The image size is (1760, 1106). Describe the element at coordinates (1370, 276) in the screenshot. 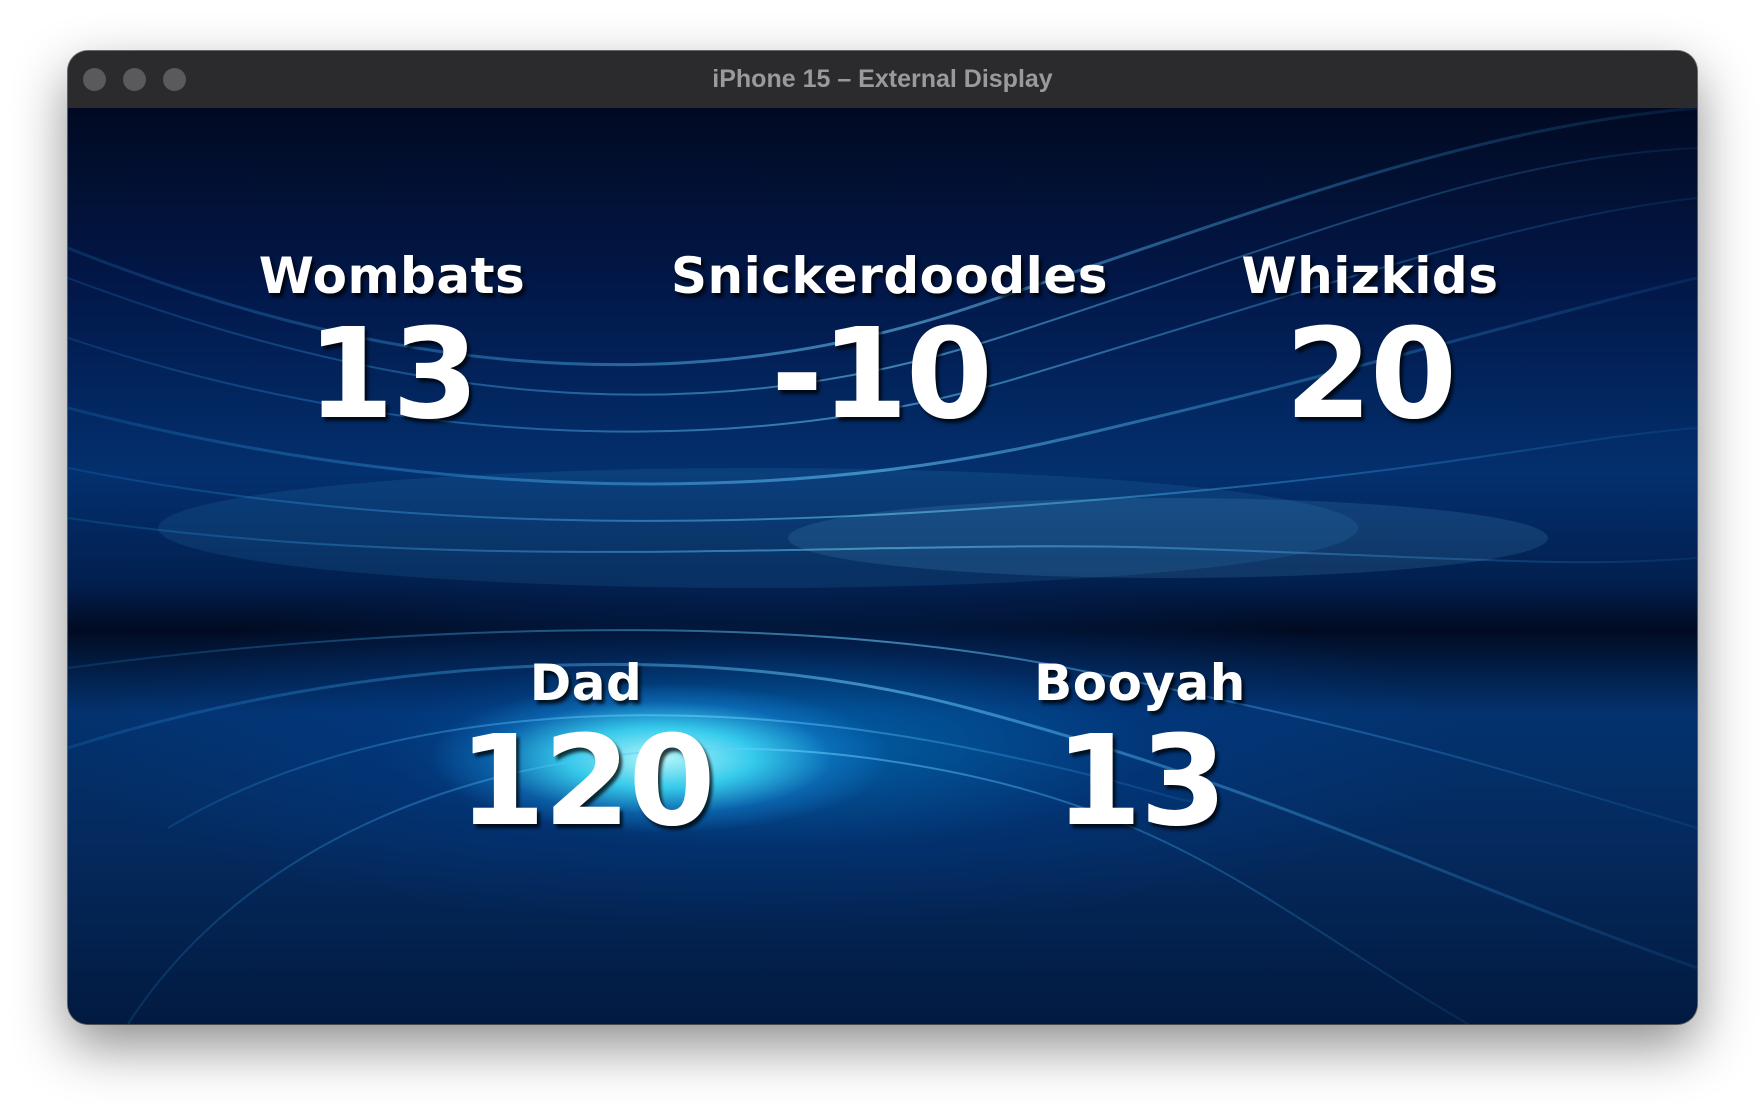

I see `team-name: Whizkids` at that location.